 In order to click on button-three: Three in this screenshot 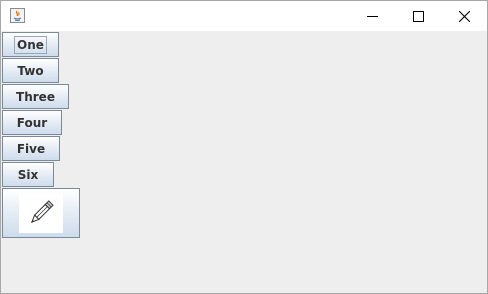, I will do `click(35, 96)`.